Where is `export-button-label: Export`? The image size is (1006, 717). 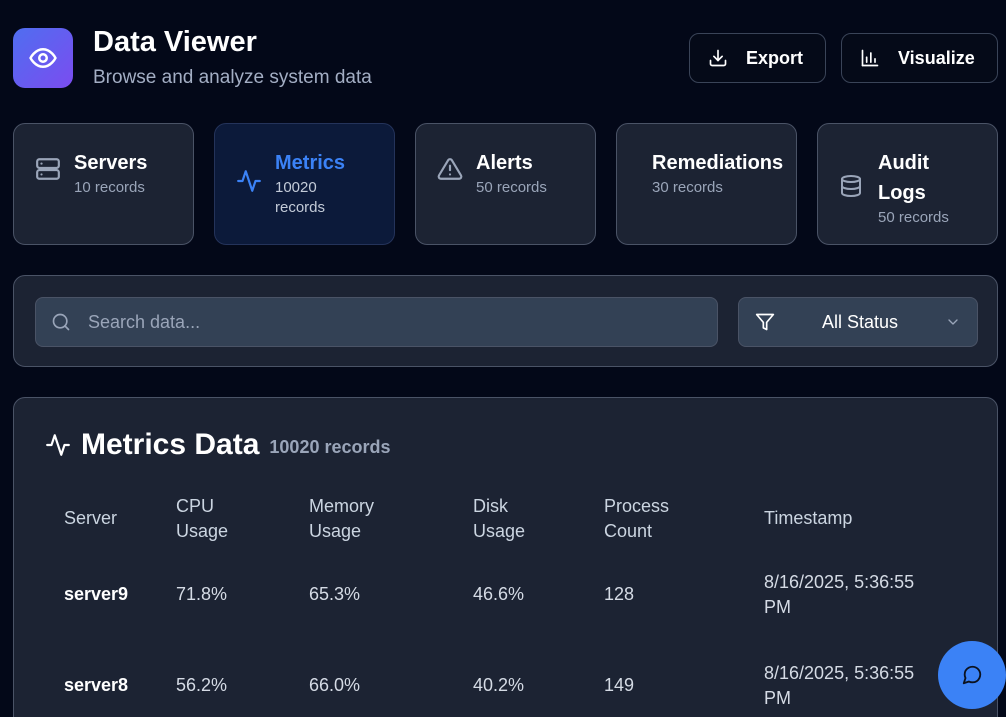 export-button-label: Export is located at coordinates (775, 57).